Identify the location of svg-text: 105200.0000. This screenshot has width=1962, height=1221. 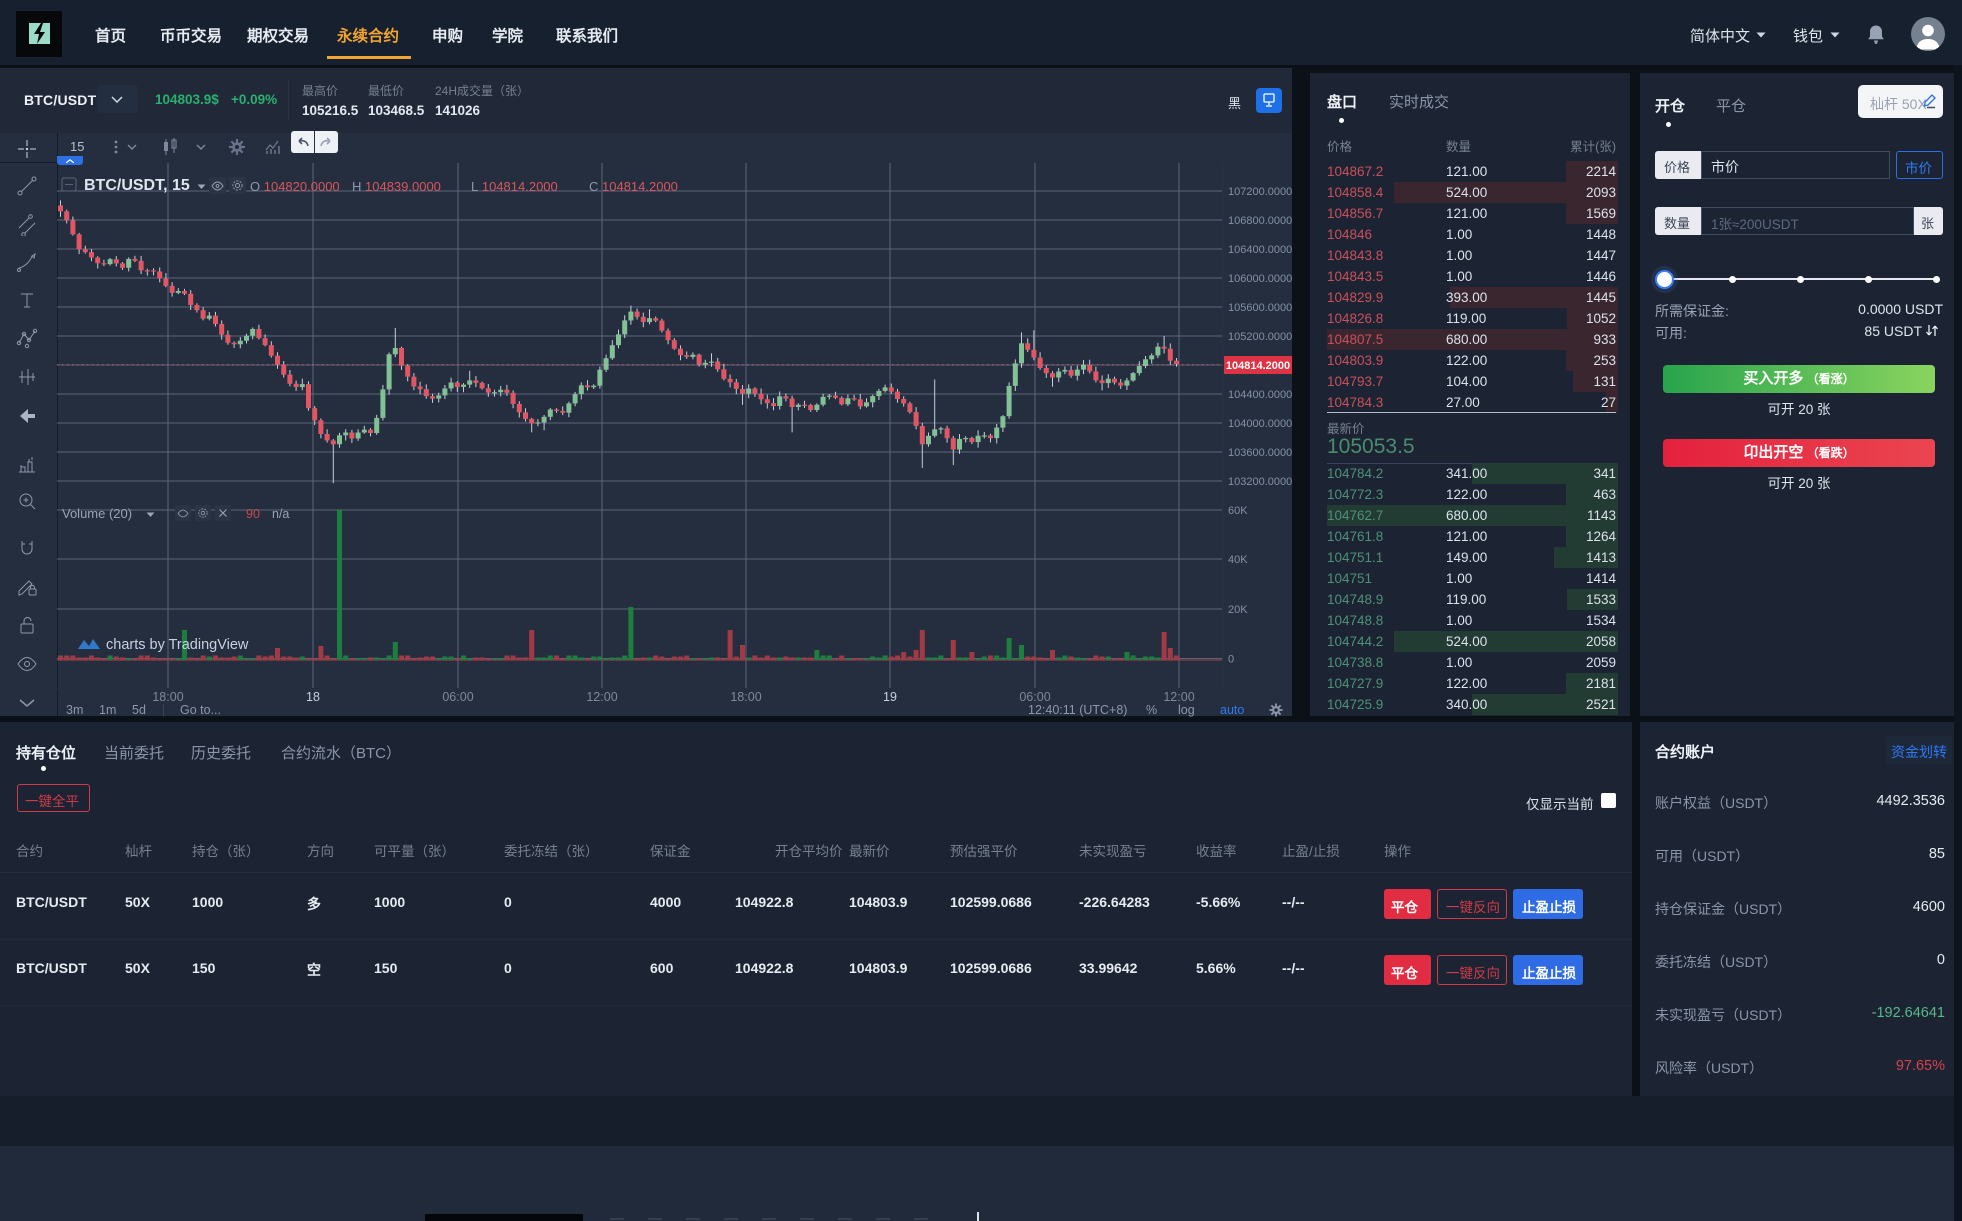
(1260, 337).